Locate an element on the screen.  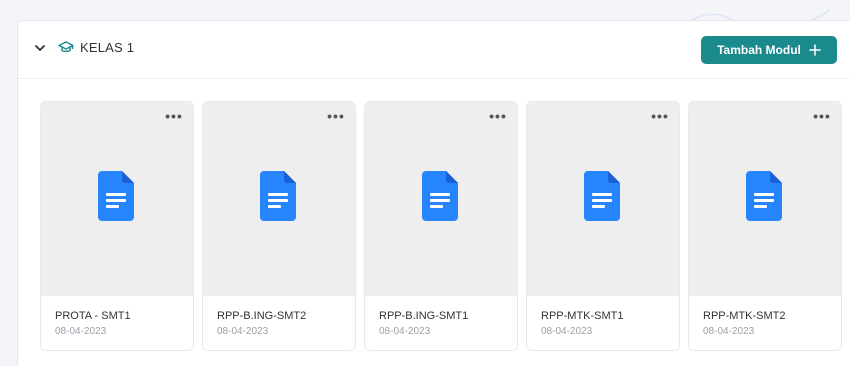
module-name: PROTA - SMT1 is located at coordinates (93, 316).